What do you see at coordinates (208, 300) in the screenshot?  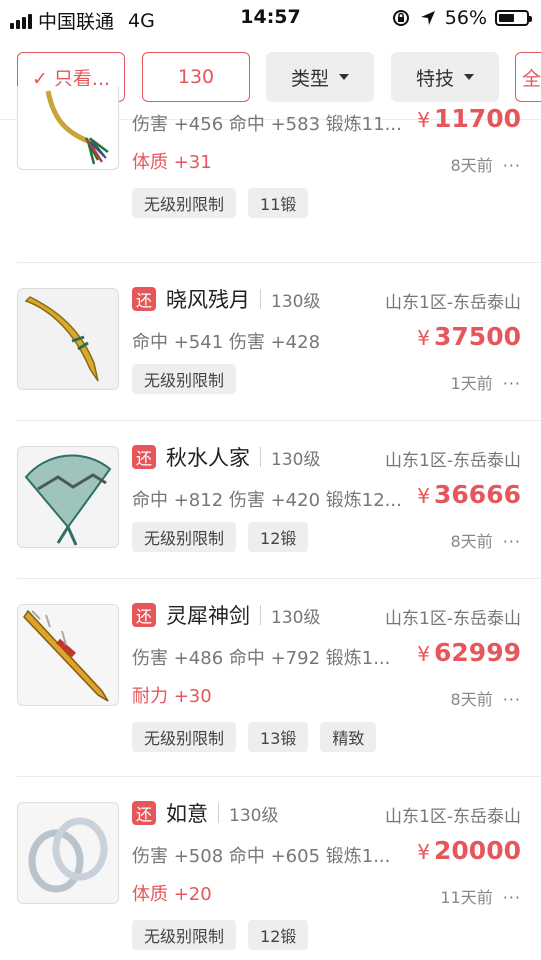 I see `item-name: 晓风残月` at bounding box center [208, 300].